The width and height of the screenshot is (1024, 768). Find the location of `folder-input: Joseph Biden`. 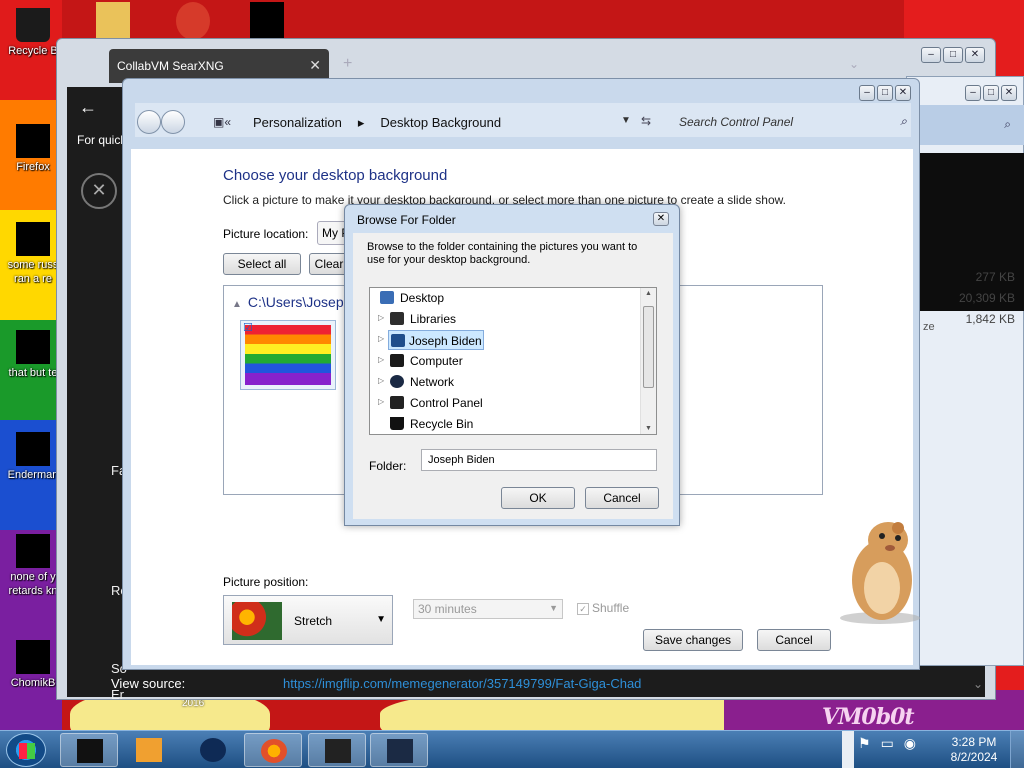

folder-input: Joseph Biden is located at coordinates (539, 460).